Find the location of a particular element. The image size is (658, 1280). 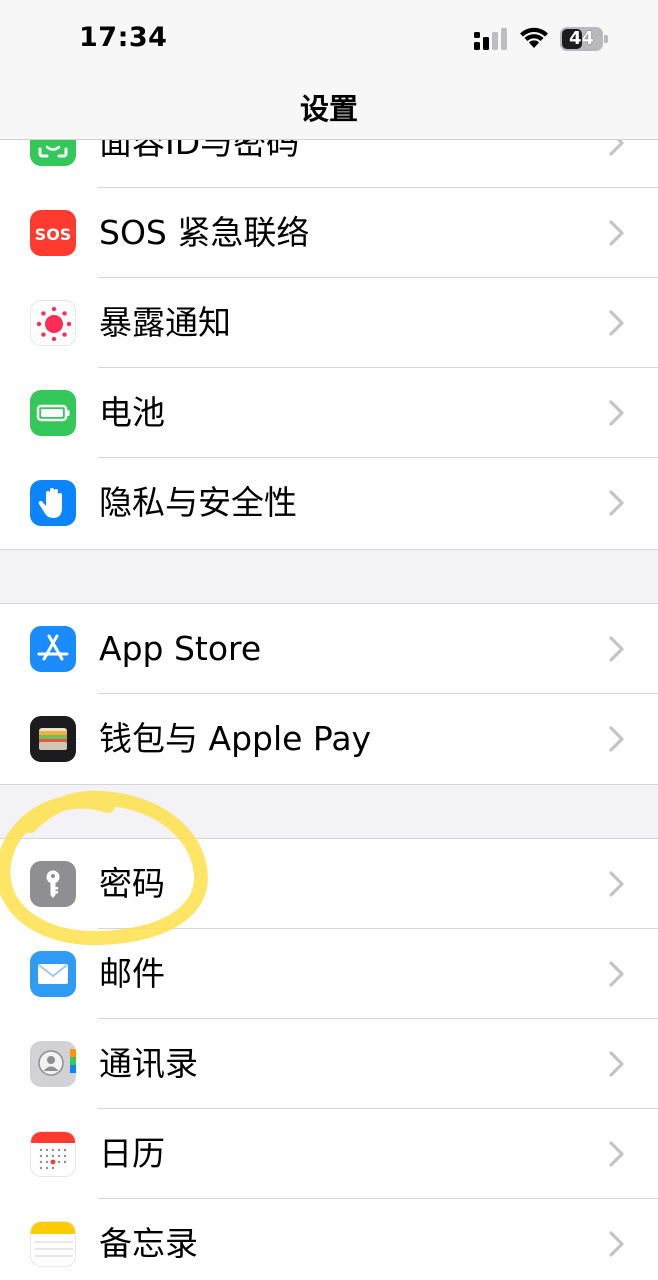

sos-icon: SOS is located at coordinates (53, 233).